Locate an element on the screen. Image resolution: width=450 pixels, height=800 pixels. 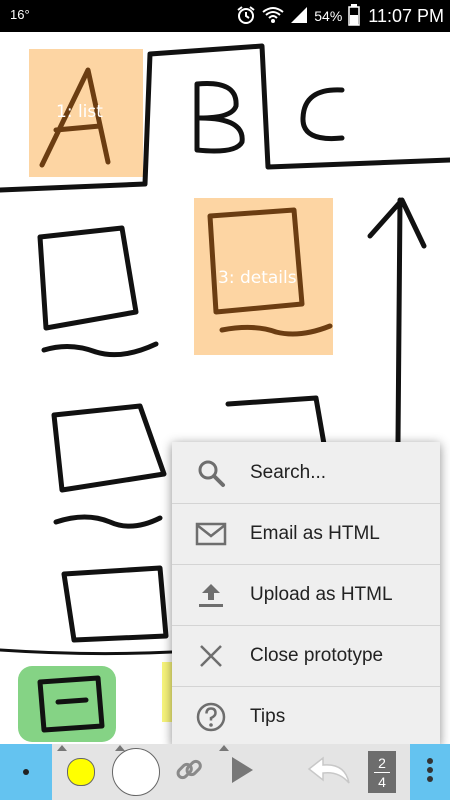
status-bar: 16° 54% 11:07 PM is located at coordinates (225, 16).